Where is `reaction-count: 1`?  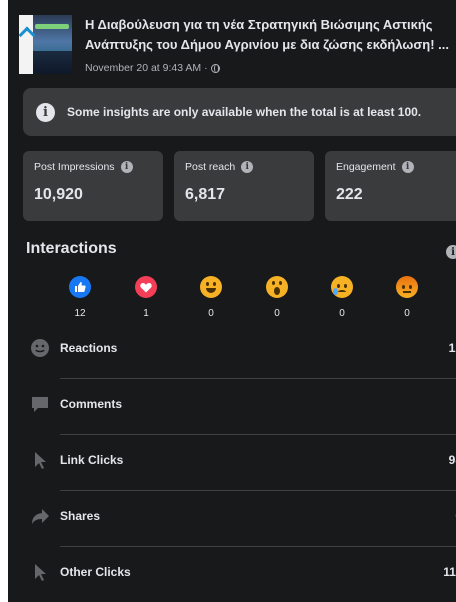
reaction-count: 1 is located at coordinates (146, 313).